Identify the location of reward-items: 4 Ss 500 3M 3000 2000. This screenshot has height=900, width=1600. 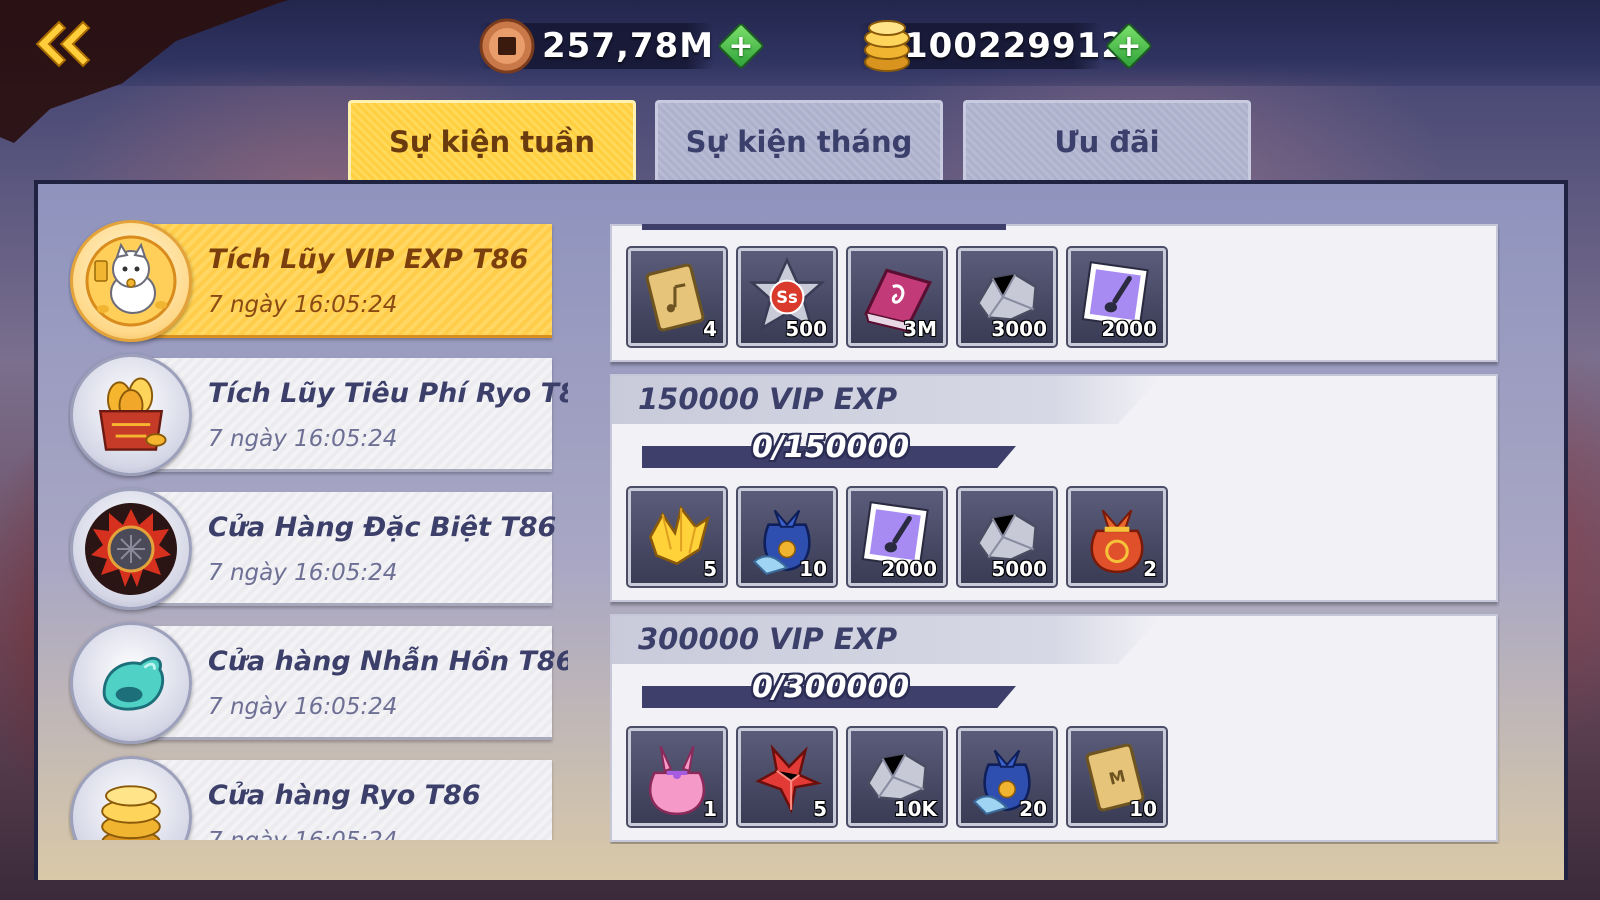
(897, 297).